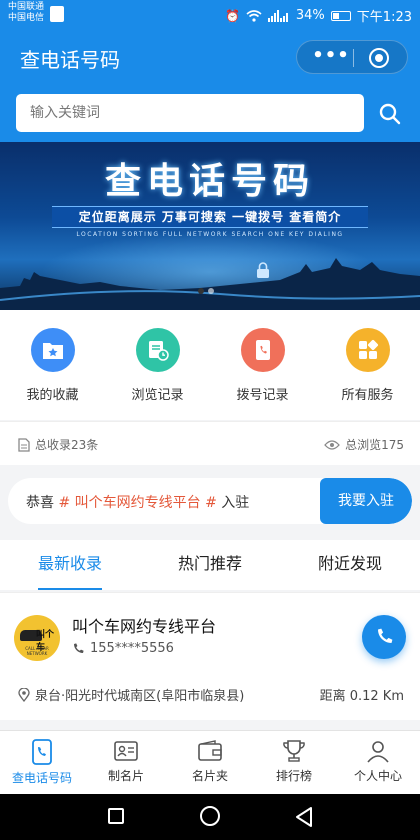 The width and height of the screenshot is (420, 840). Describe the element at coordinates (125, 776) in the screenshot. I see `nav-label: 制名片` at that location.